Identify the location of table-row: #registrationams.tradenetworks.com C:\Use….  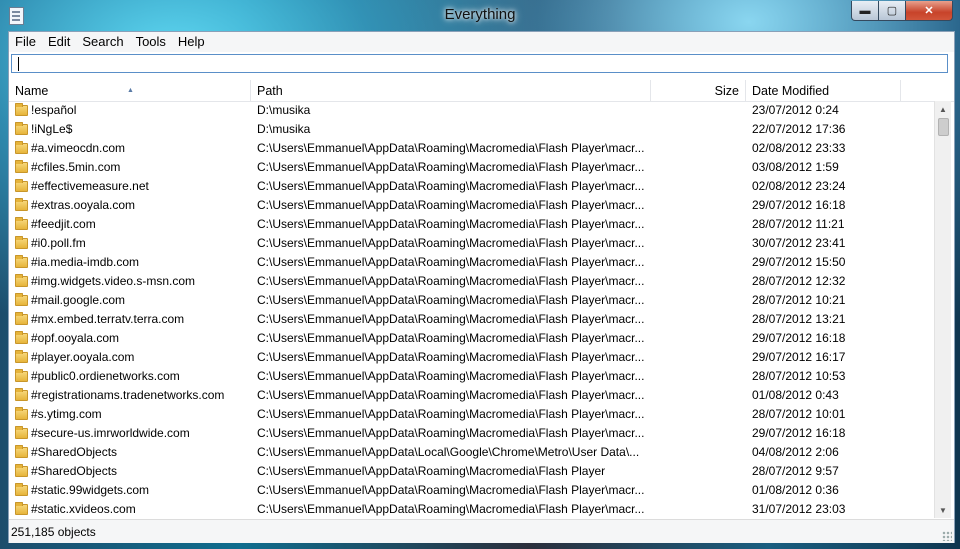
(471, 395).